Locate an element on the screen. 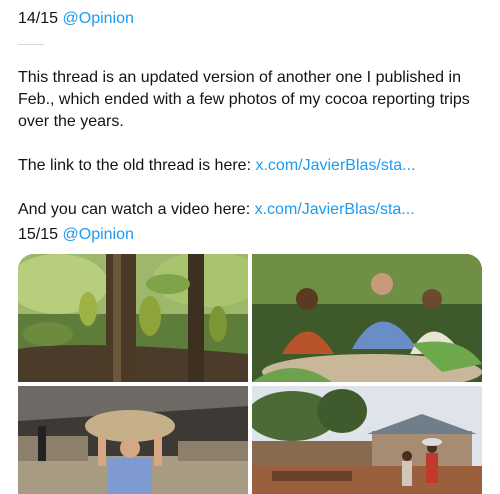 The height and width of the screenshot is (494, 500). paragraph-text: And you can watch a video here: is located at coordinates (136, 209).